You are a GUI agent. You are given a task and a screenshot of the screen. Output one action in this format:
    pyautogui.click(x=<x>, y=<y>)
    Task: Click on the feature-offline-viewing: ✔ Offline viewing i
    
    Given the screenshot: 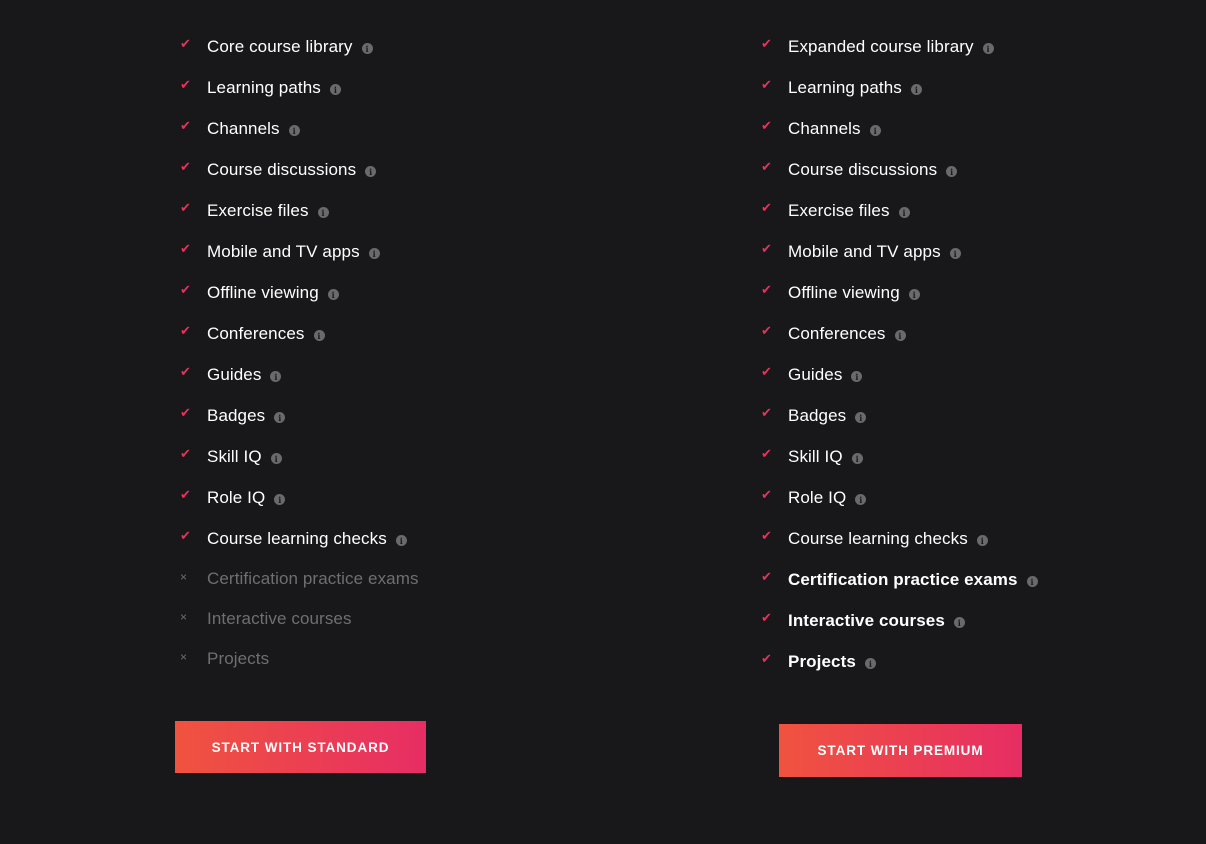 What is the action you would take?
    pyautogui.click(x=899, y=292)
    